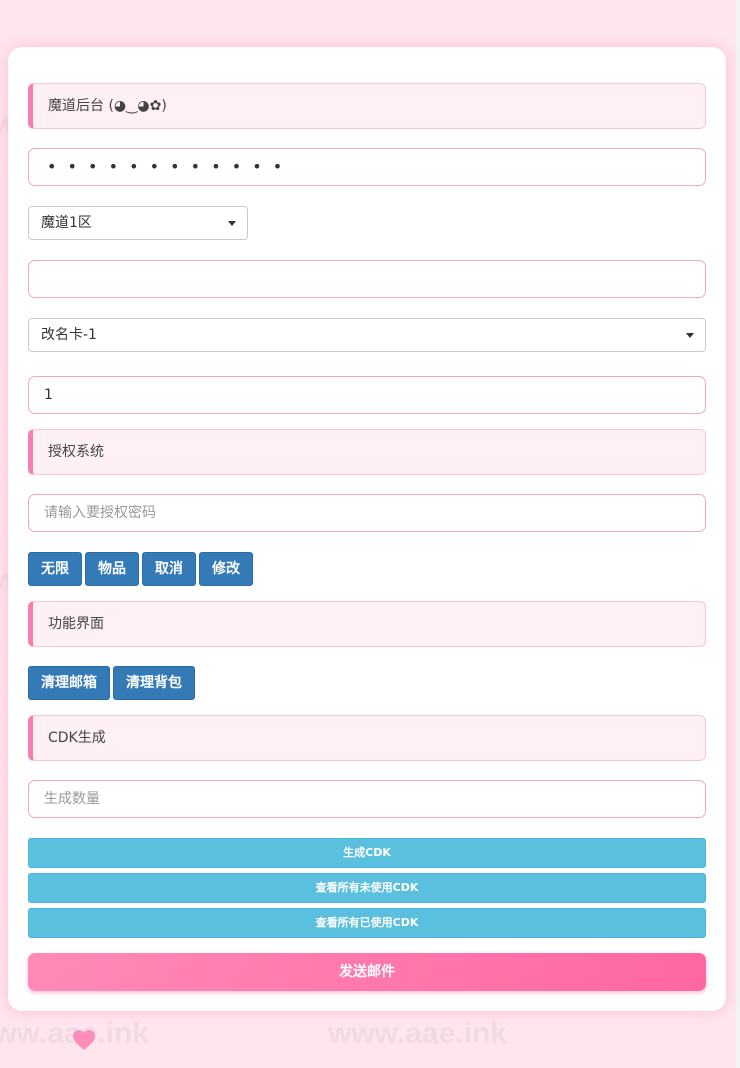  I want to click on view-used-cdk-button: 查看所有已使用CDK, so click(367, 923).